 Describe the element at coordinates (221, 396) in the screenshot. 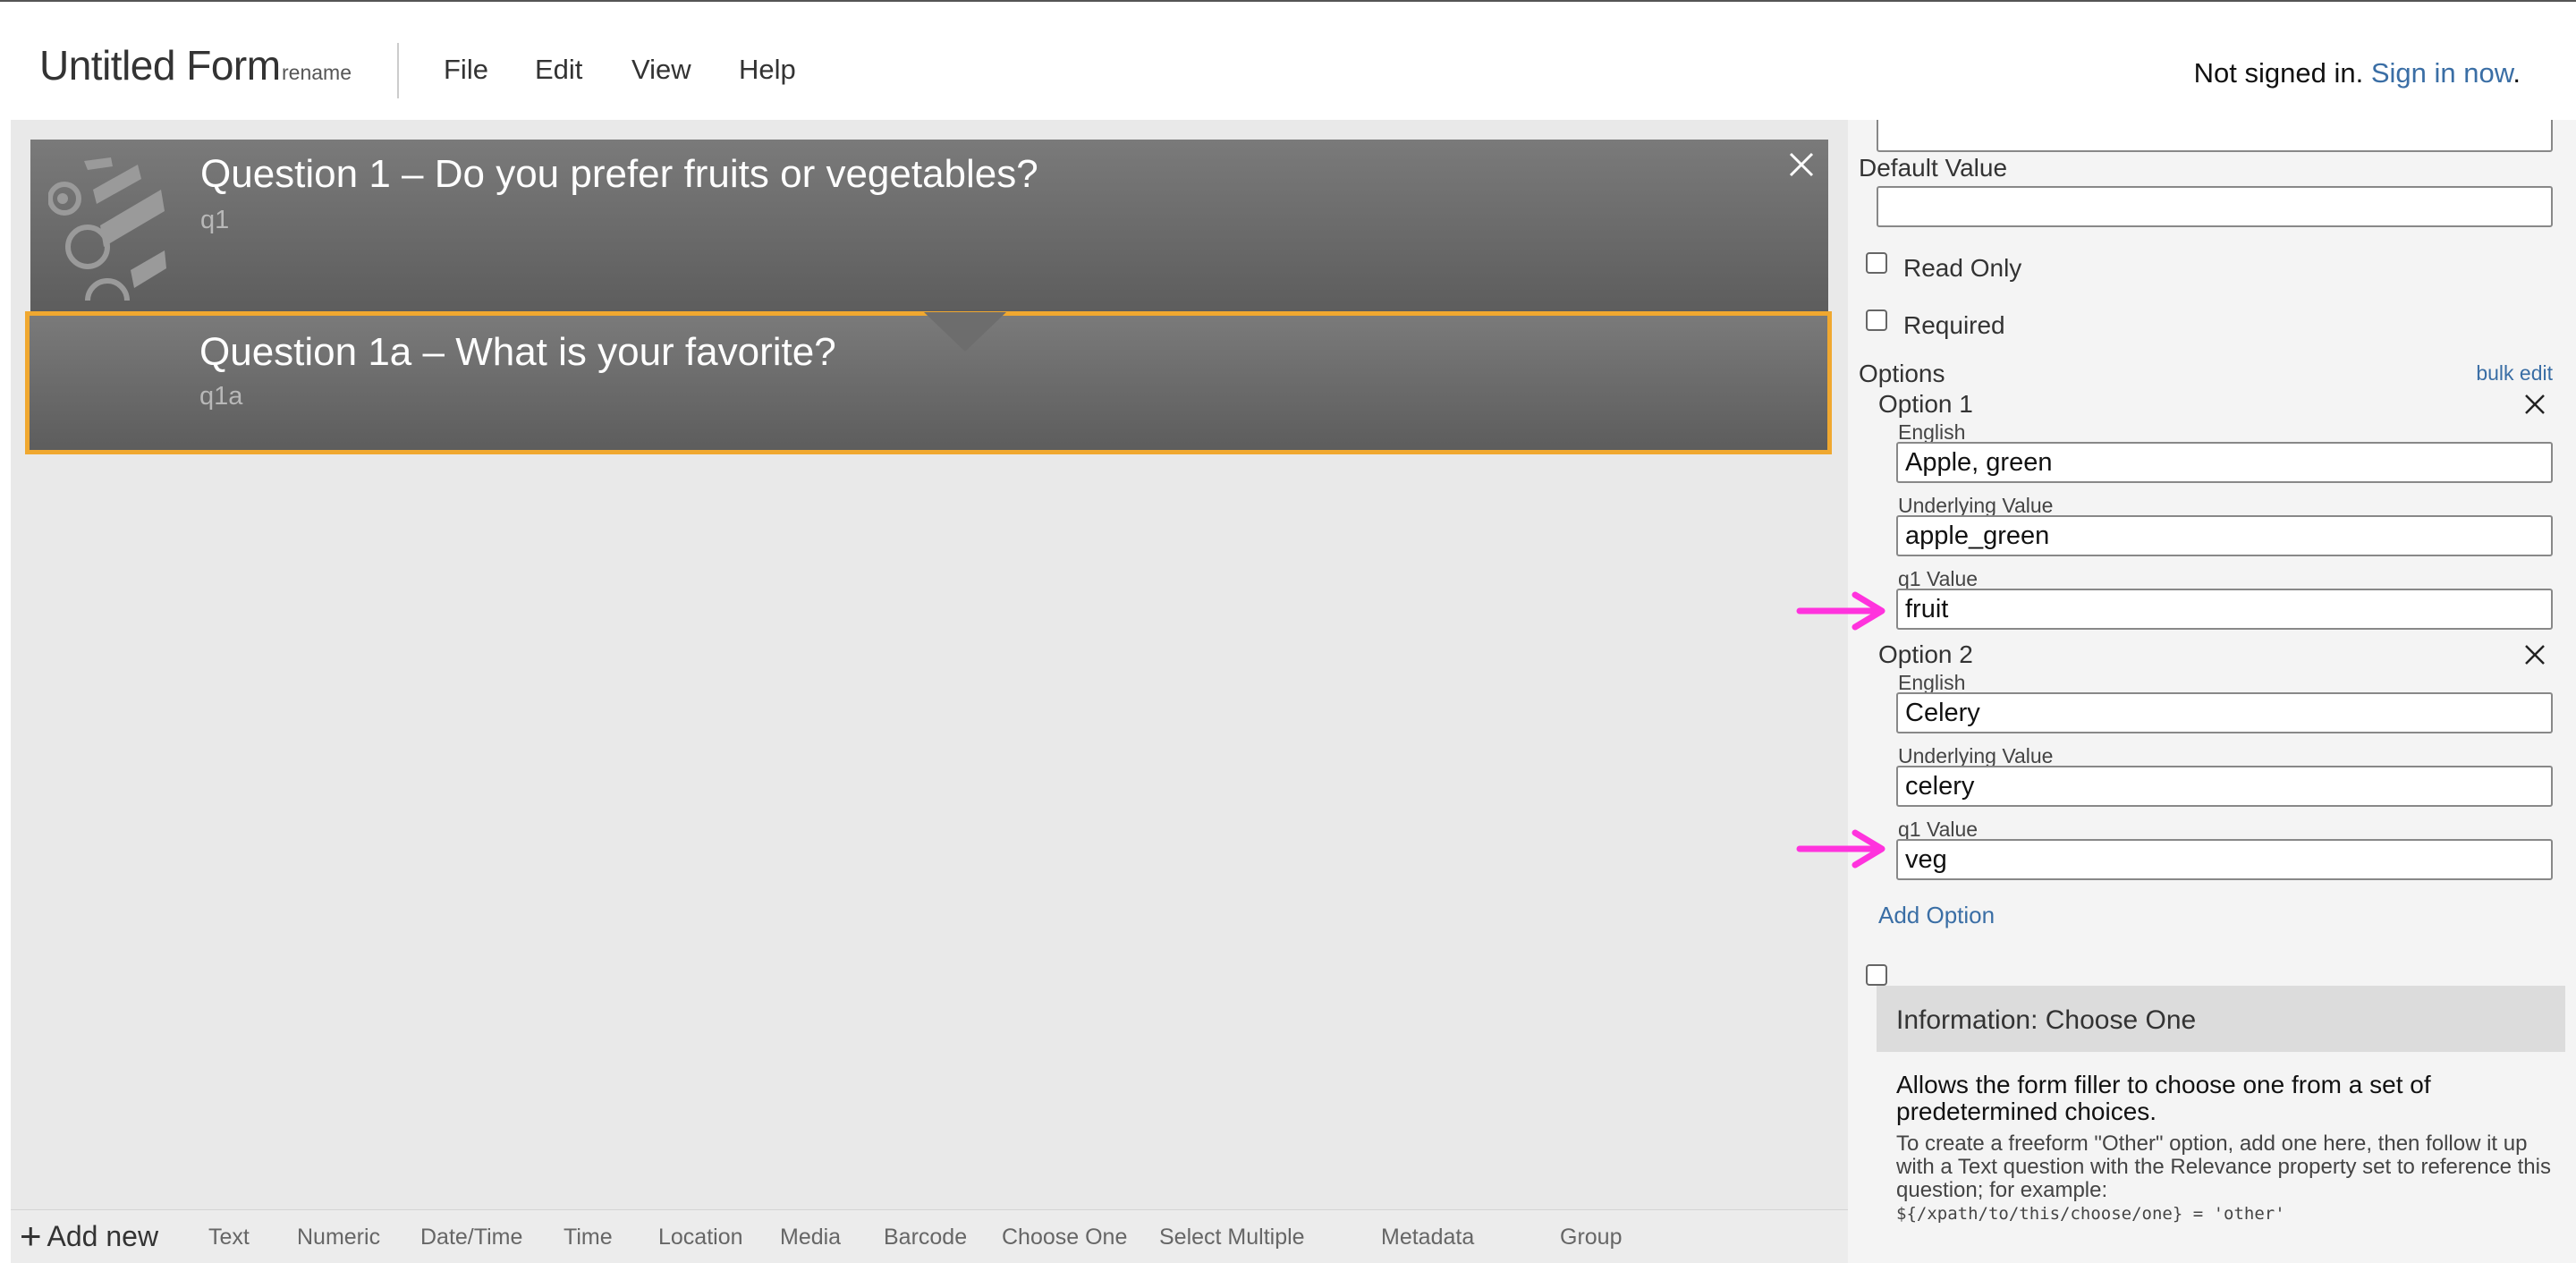

I see `question-name: q1a` at that location.